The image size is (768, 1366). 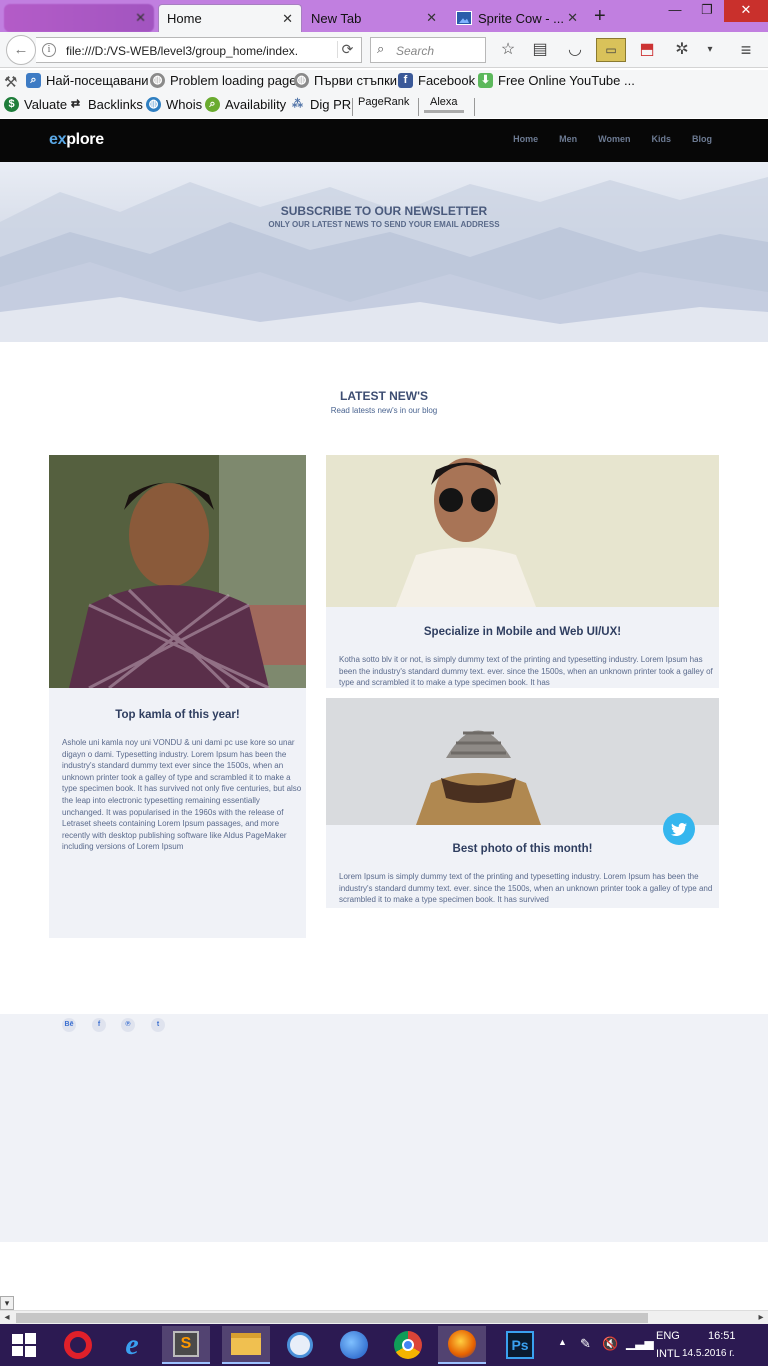 I want to click on taskbar-opera, so click(x=78, y=1345).